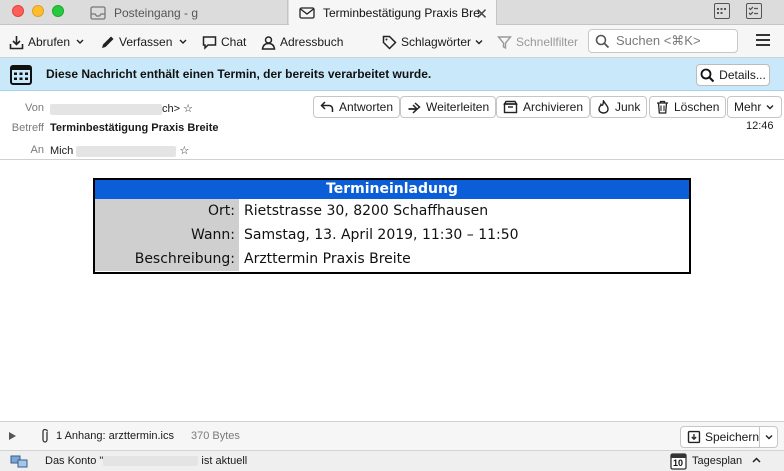 This screenshot has width=784, height=471. What do you see at coordinates (58, 11) in the screenshot?
I see `window-maximize-button` at bounding box center [58, 11].